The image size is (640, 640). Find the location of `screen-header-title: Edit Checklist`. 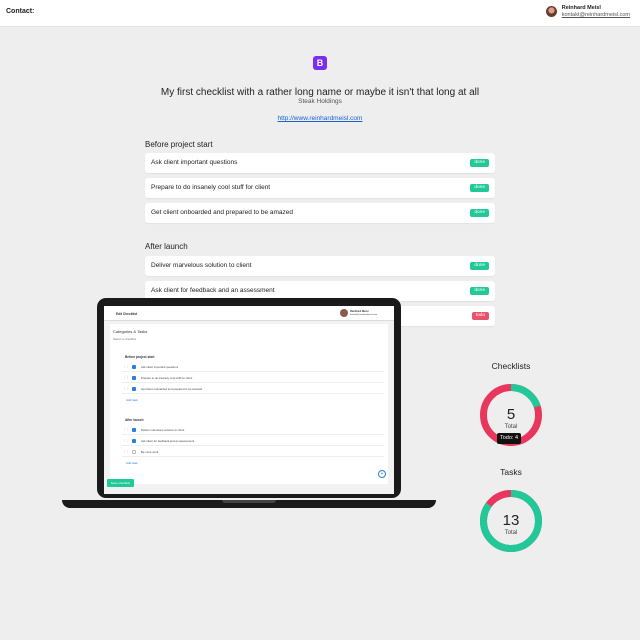

screen-header-title: Edit Checklist is located at coordinates (127, 314).